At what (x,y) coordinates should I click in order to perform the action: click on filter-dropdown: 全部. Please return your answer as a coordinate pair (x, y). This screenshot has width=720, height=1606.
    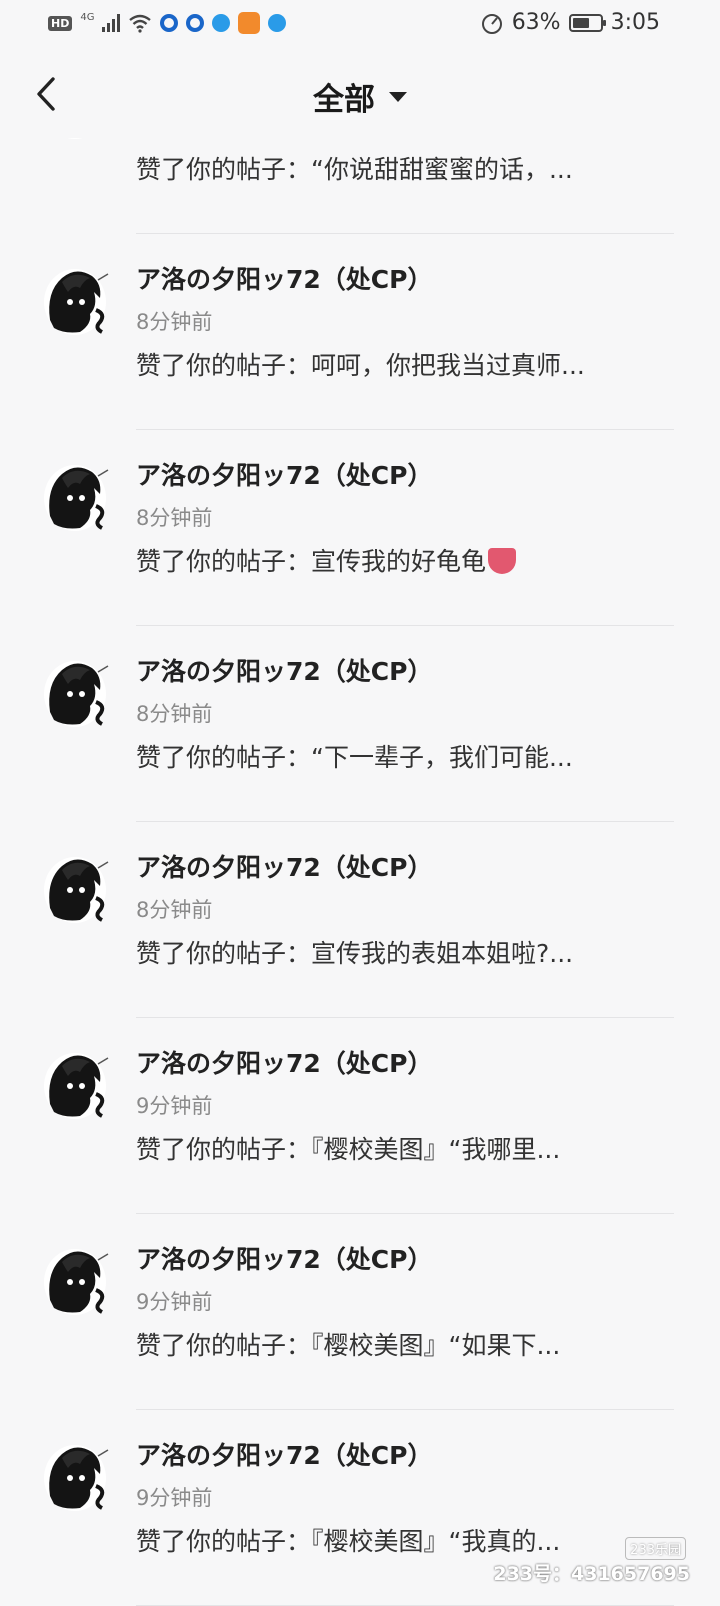
    Looking at the image, I should click on (360, 96).